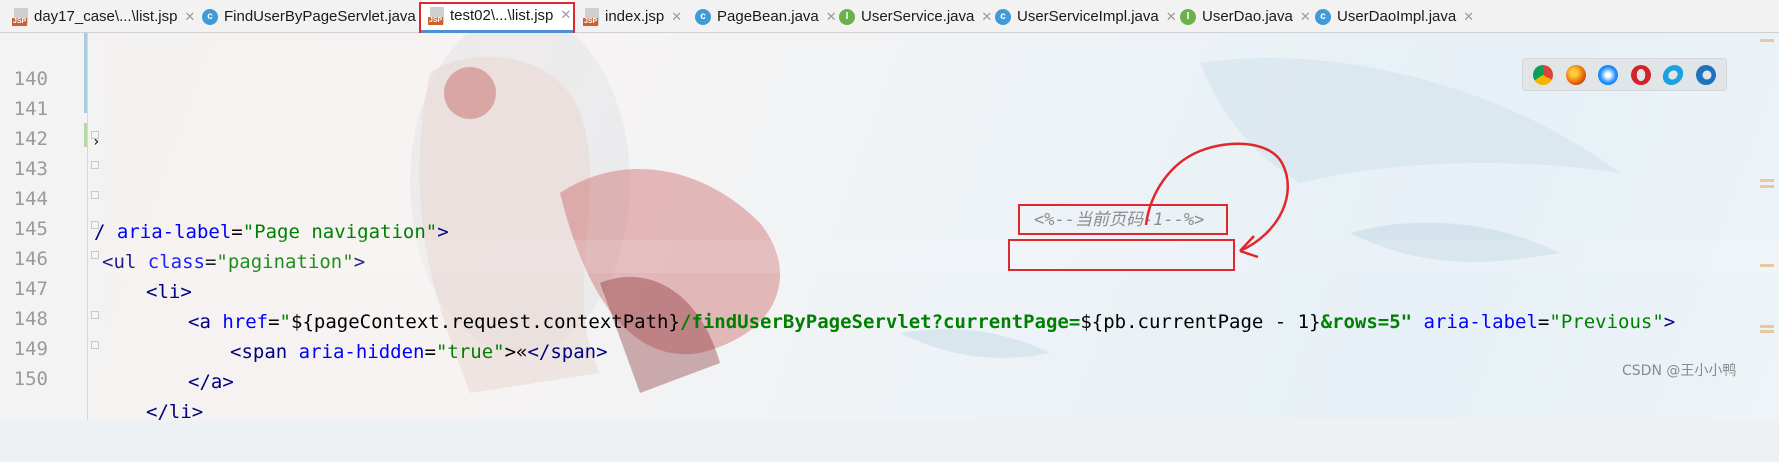  What do you see at coordinates (96, 142) in the screenshot?
I see `fold-chevron: ›` at bounding box center [96, 142].